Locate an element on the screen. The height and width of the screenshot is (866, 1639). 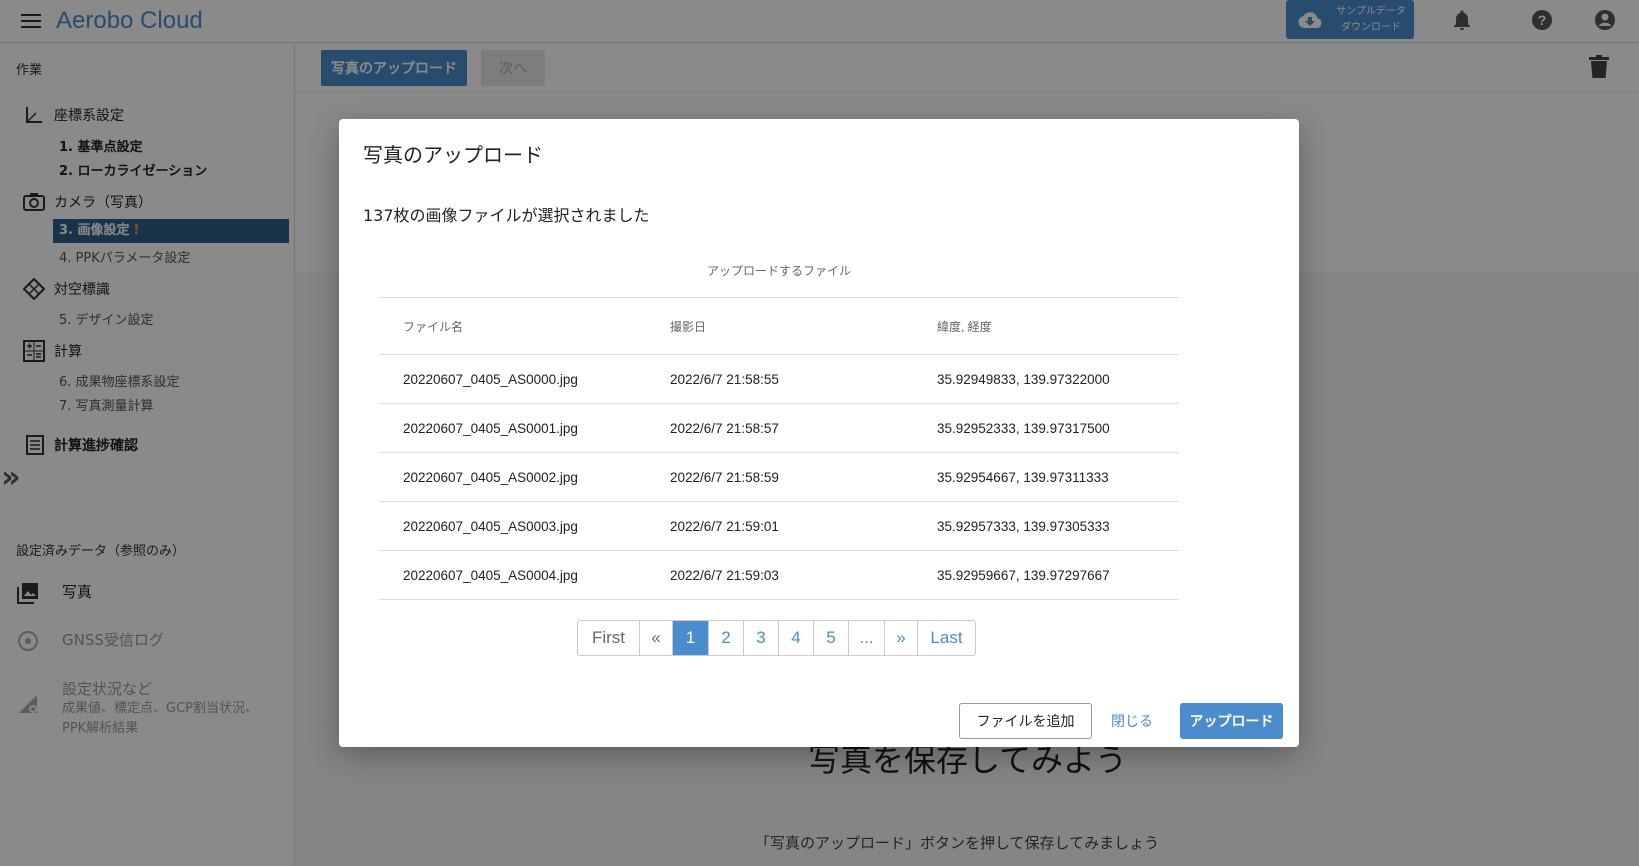
pagination-page-4: 4 is located at coordinates (795, 638).